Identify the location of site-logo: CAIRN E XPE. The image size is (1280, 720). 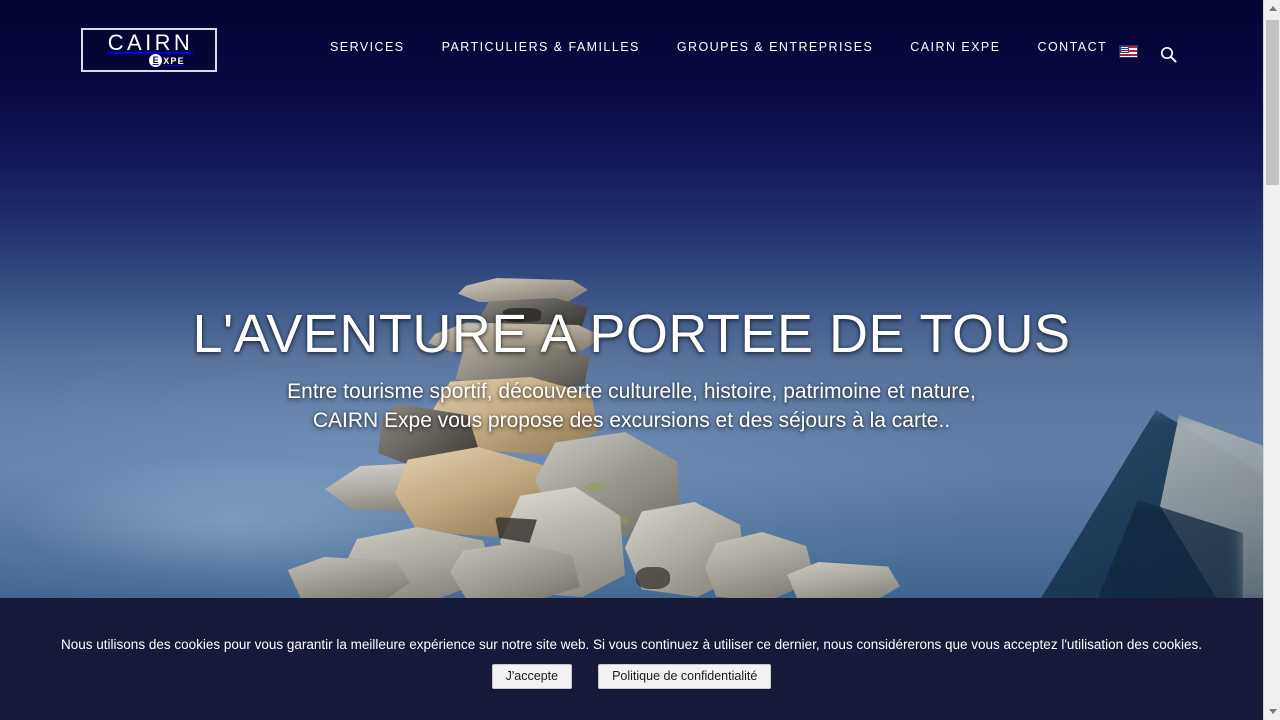
(149, 50).